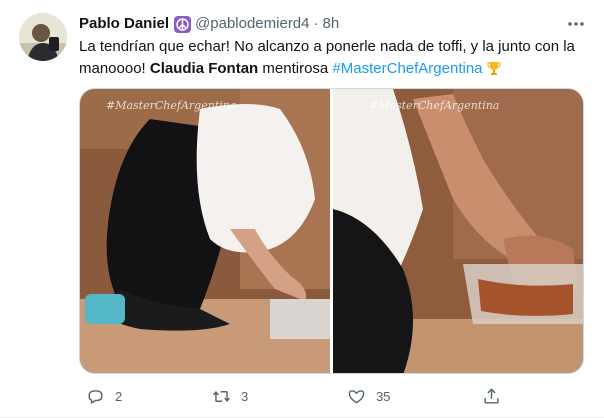 The image size is (604, 418). What do you see at coordinates (245, 396) in the screenshot?
I see `retweet-count: 3` at bounding box center [245, 396].